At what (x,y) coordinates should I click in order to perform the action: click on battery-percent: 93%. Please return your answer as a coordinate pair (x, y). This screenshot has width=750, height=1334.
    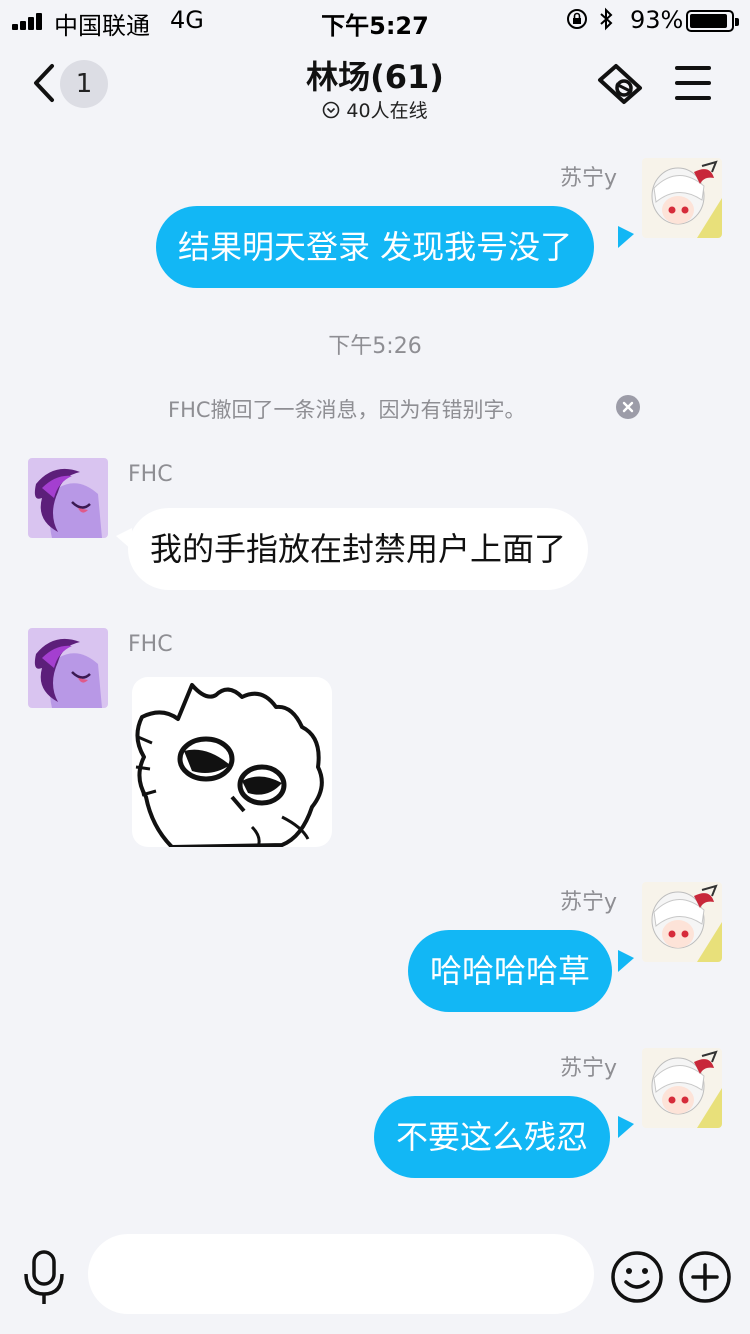
    Looking at the image, I should click on (657, 20).